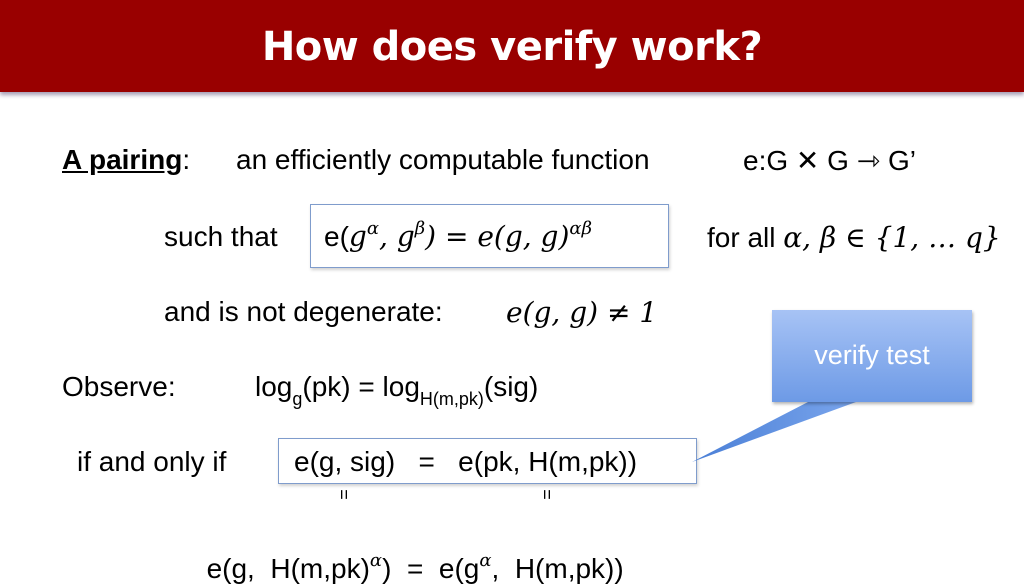  I want to click on callout-label: verify test, so click(872, 355).